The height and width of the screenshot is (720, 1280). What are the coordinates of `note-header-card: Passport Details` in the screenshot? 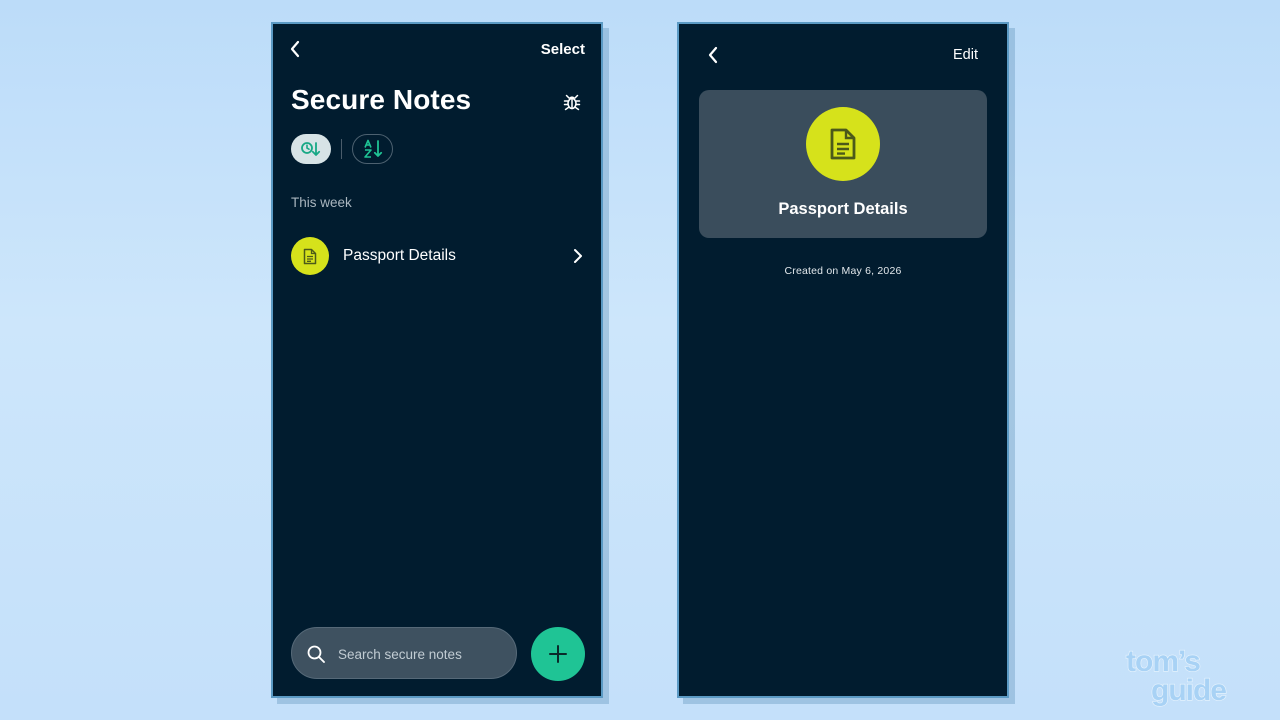 It's located at (843, 164).